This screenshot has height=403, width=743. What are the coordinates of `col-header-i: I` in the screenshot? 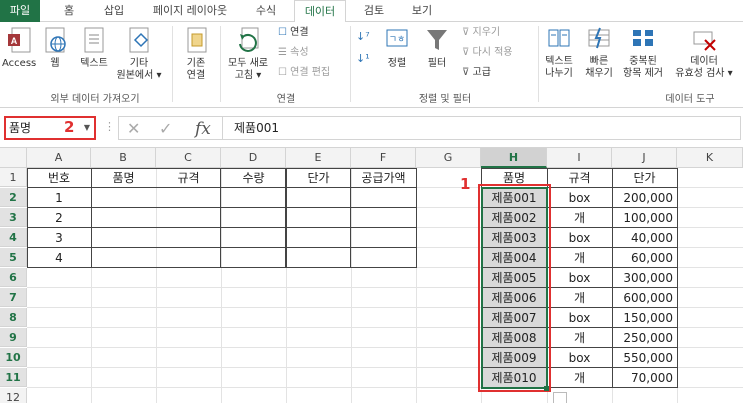 It's located at (579, 158).